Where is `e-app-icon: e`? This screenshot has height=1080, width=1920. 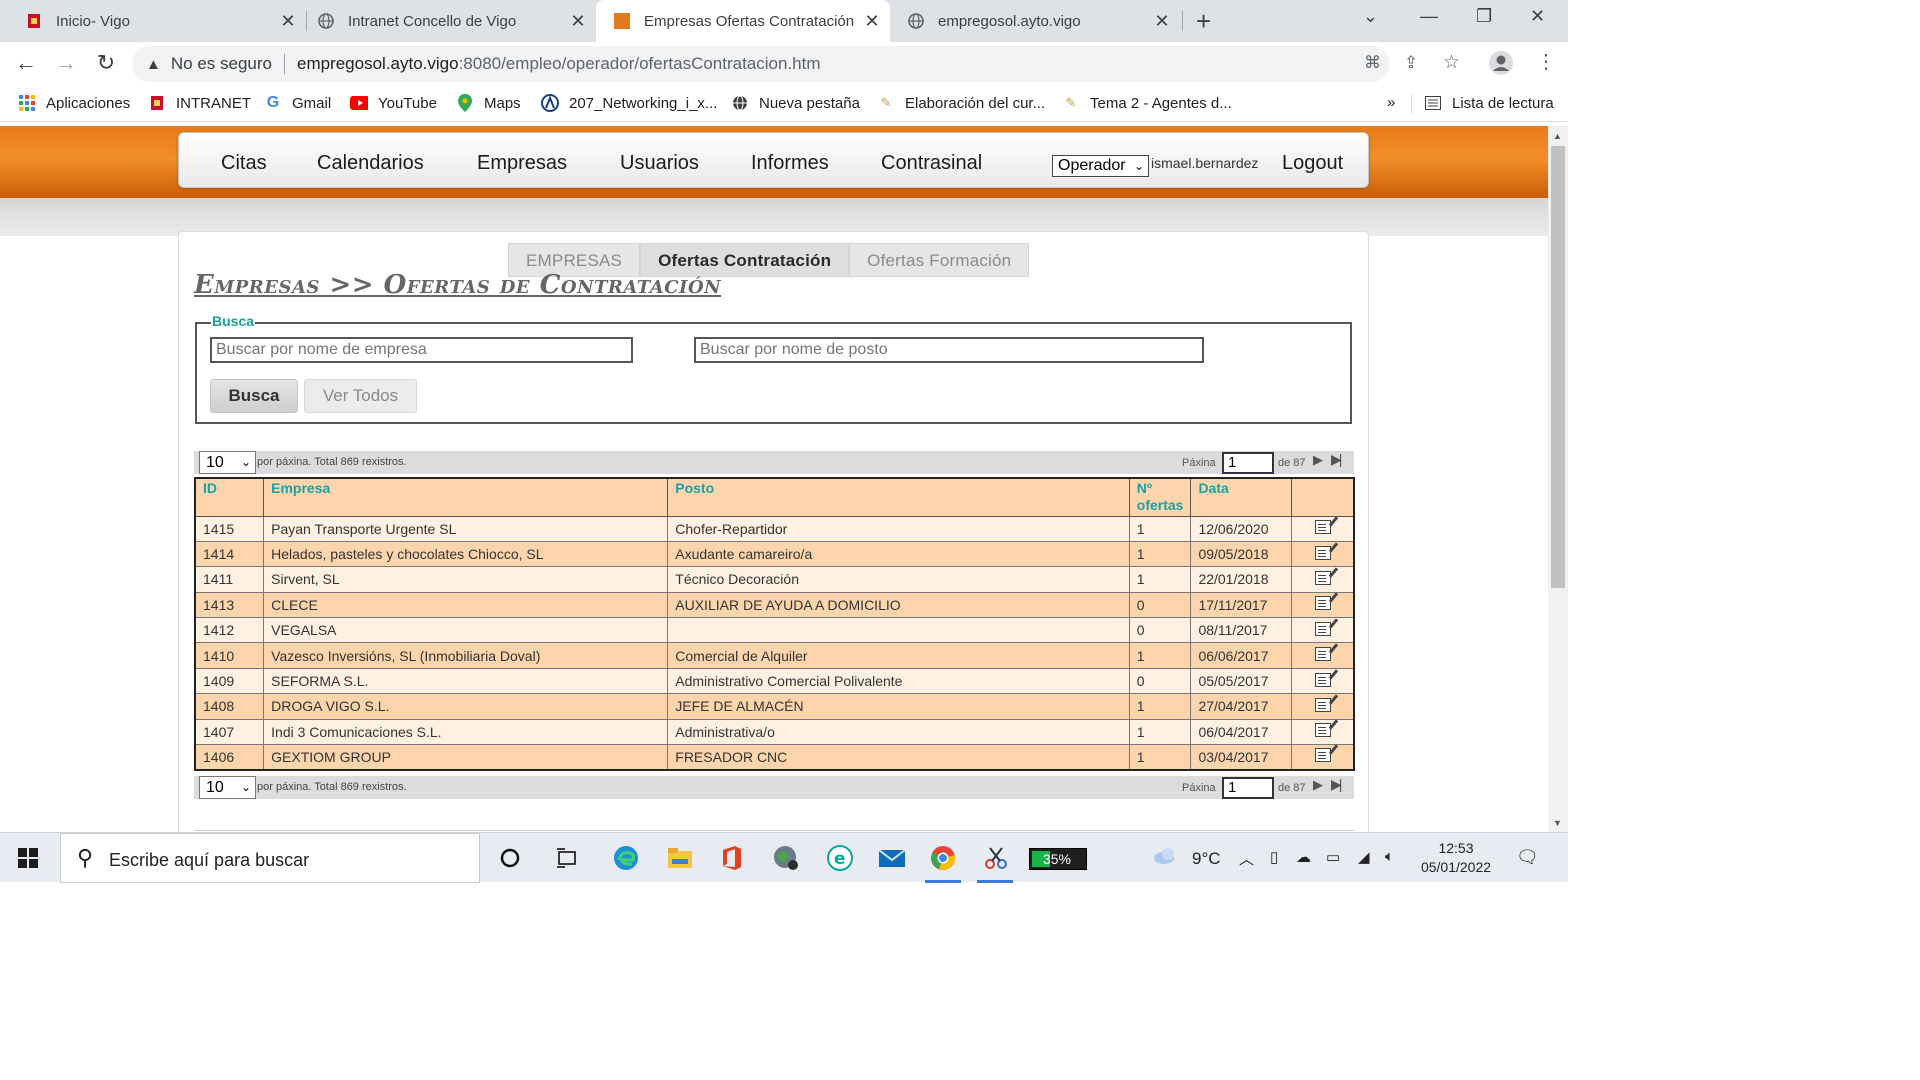 e-app-icon: e is located at coordinates (840, 858).